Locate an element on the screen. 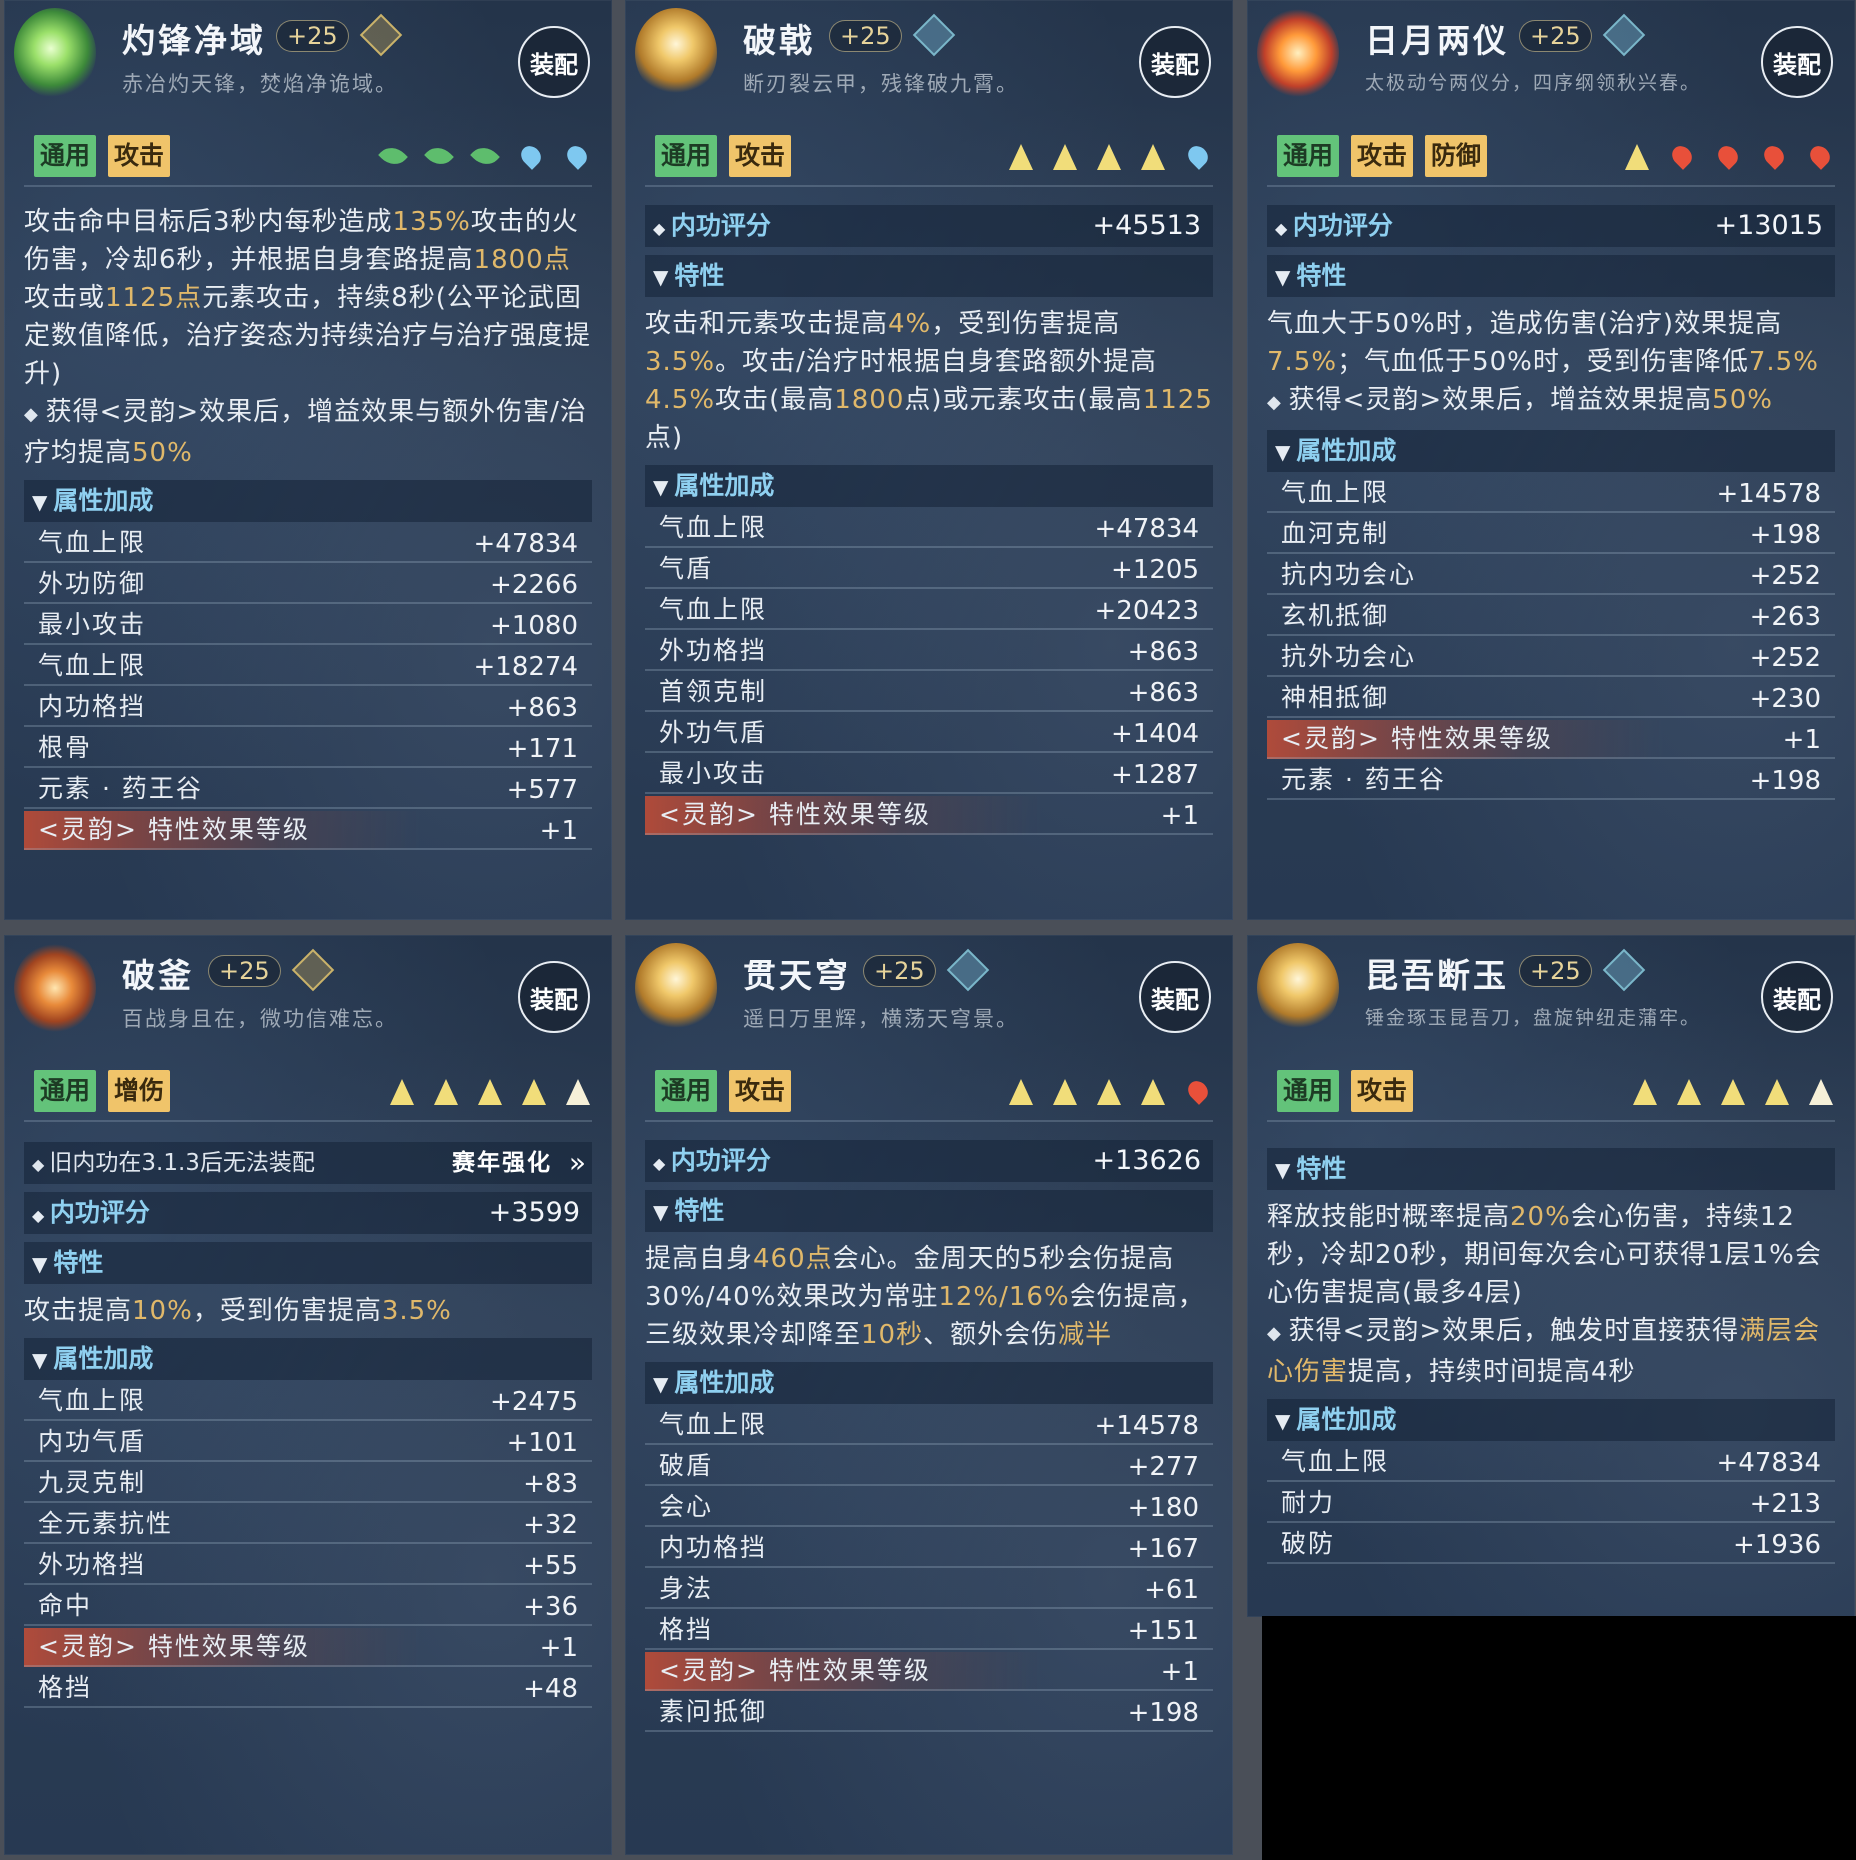 This screenshot has width=1856, height=1860. card-title: 破釜 is located at coordinates (158, 975).